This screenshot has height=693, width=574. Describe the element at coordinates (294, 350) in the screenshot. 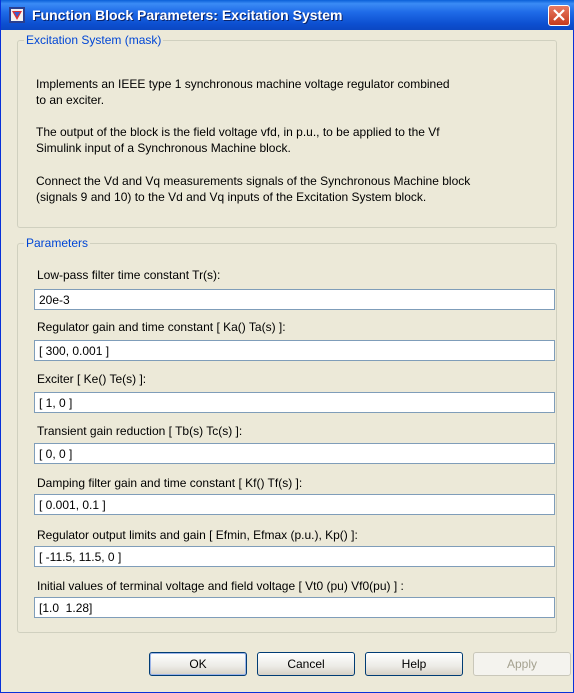

I see `param-input-ka-ta` at that location.